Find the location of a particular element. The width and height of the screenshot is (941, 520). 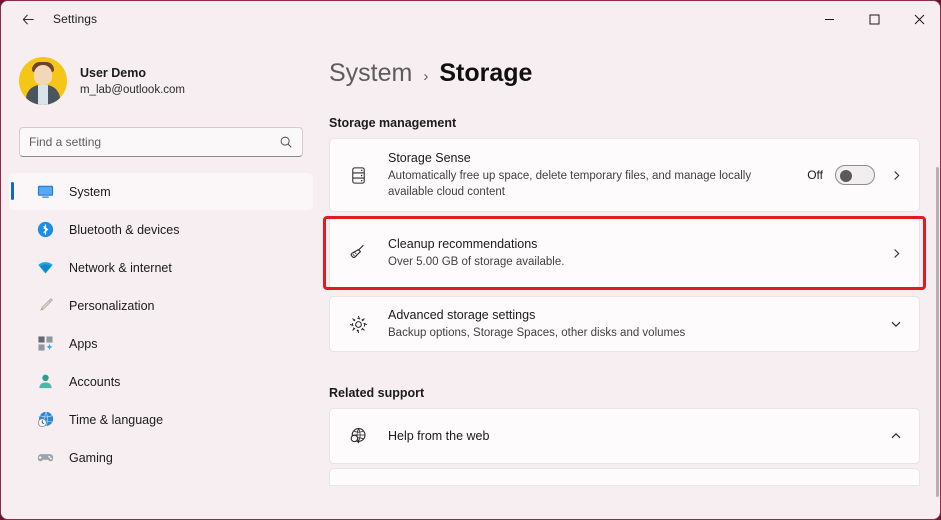

chevron-down-icon is located at coordinates (896, 324).